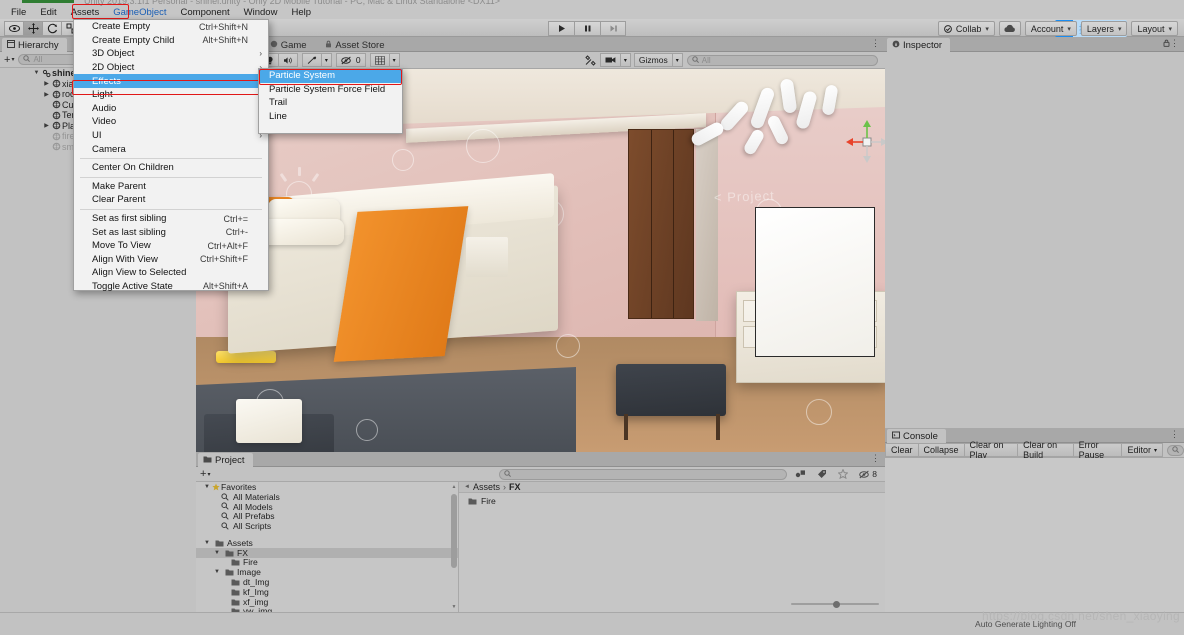  What do you see at coordinates (327, 516) in the screenshot?
I see `project-favorite-all-prefabs: All Prefabs` at bounding box center [327, 516].